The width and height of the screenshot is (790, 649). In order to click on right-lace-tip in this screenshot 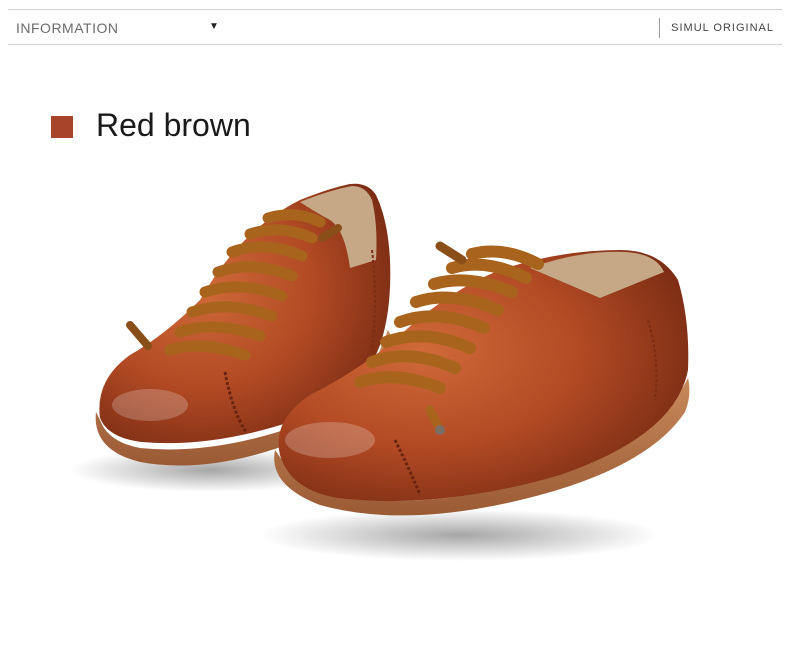, I will do `click(440, 430)`.